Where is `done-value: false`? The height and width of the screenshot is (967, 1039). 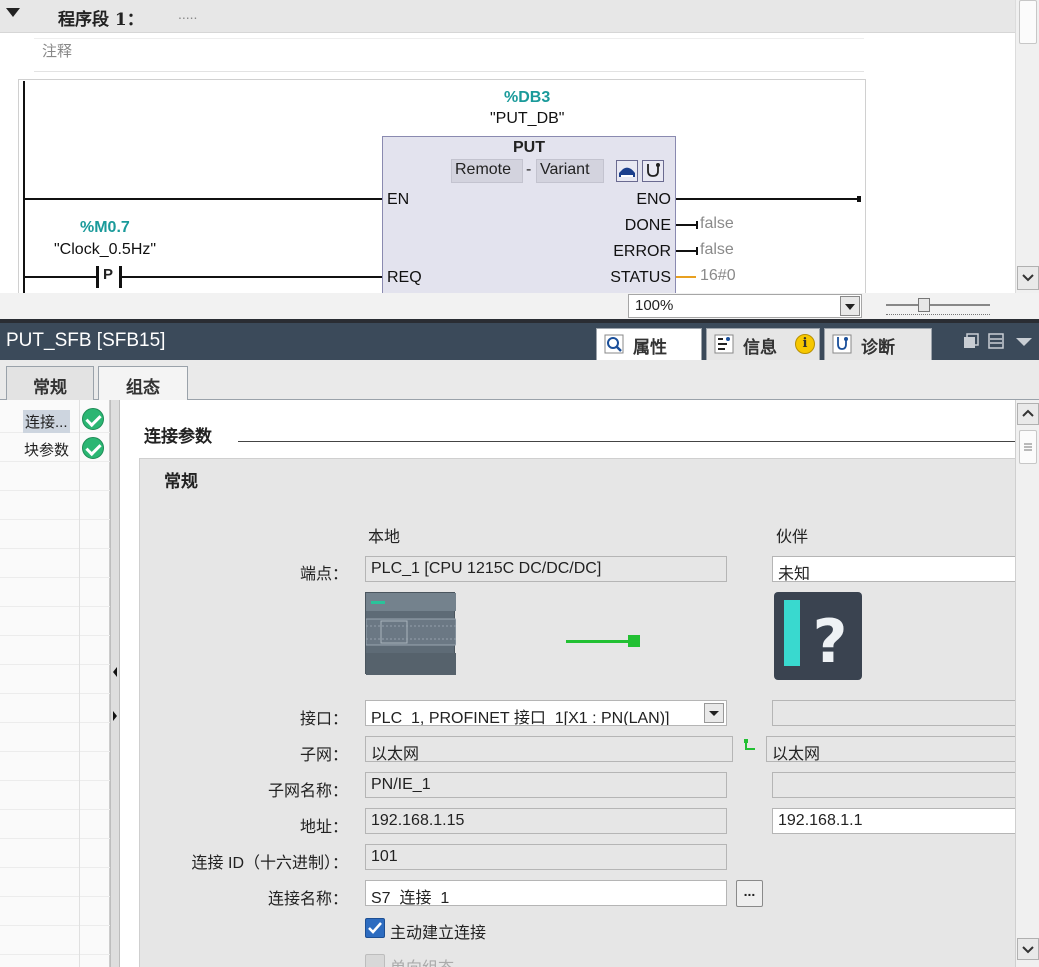
done-value: false is located at coordinates (717, 223).